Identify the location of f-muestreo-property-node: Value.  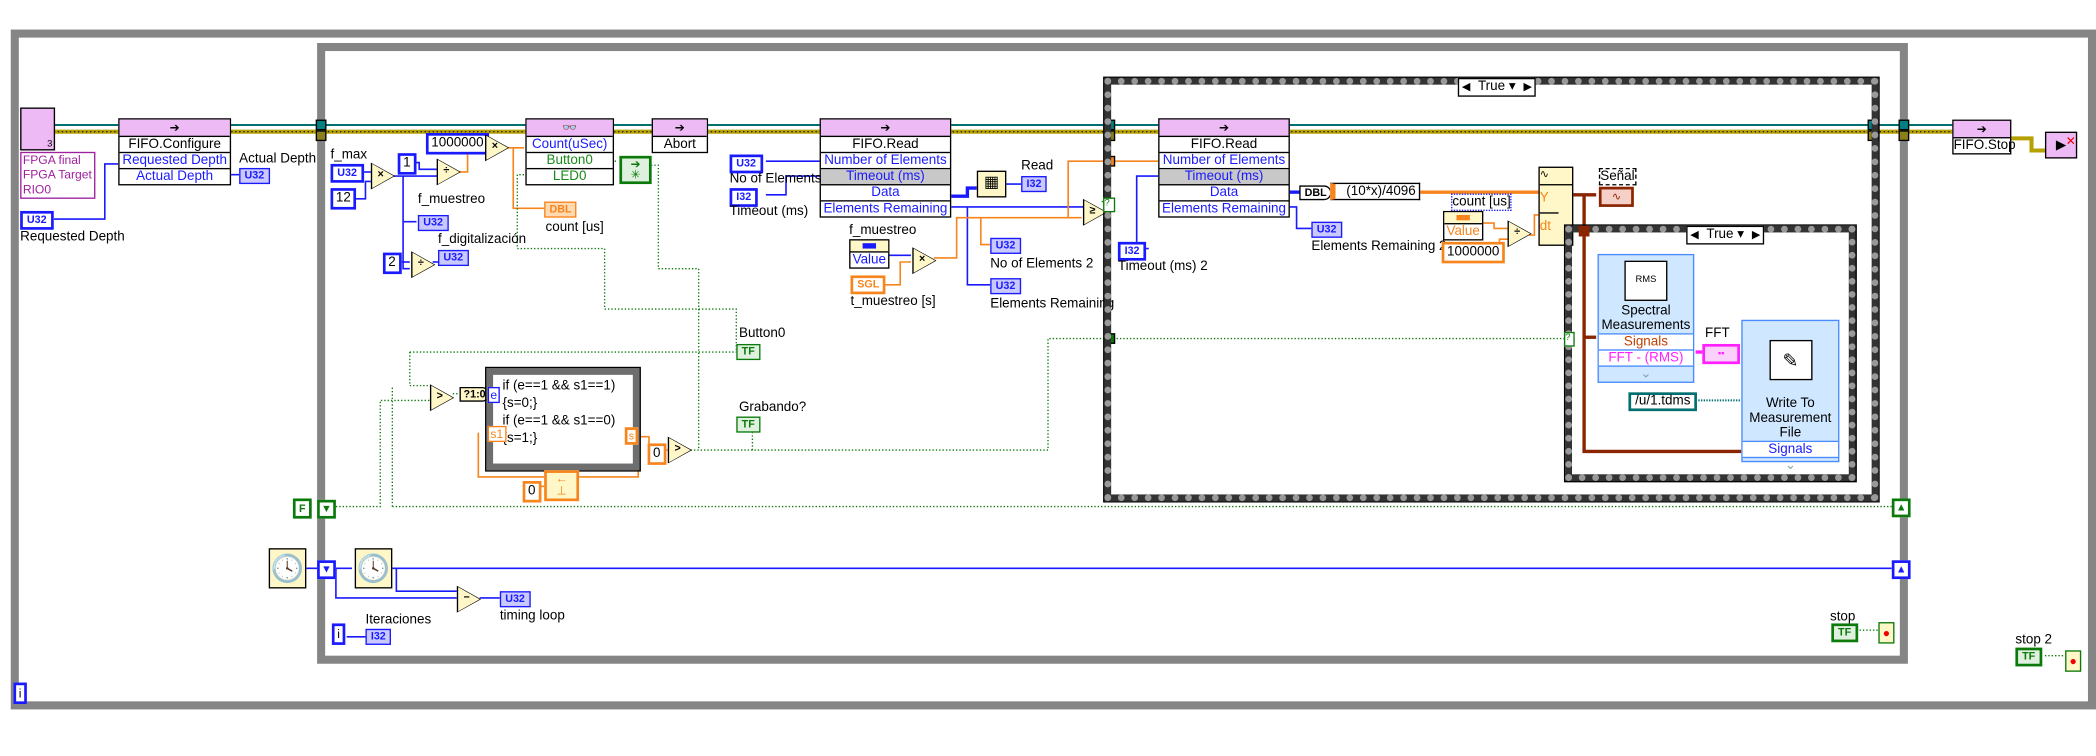
(869, 254).